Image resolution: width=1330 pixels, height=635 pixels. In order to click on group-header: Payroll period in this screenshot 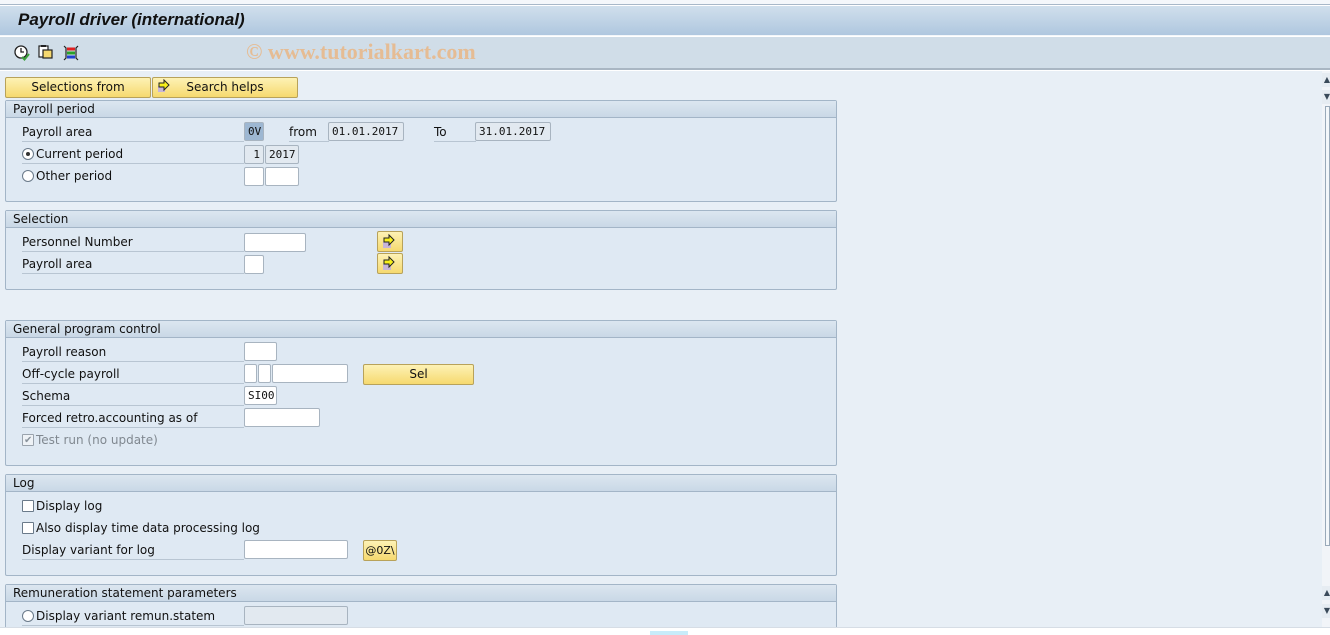, I will do `click(421, 109)`.